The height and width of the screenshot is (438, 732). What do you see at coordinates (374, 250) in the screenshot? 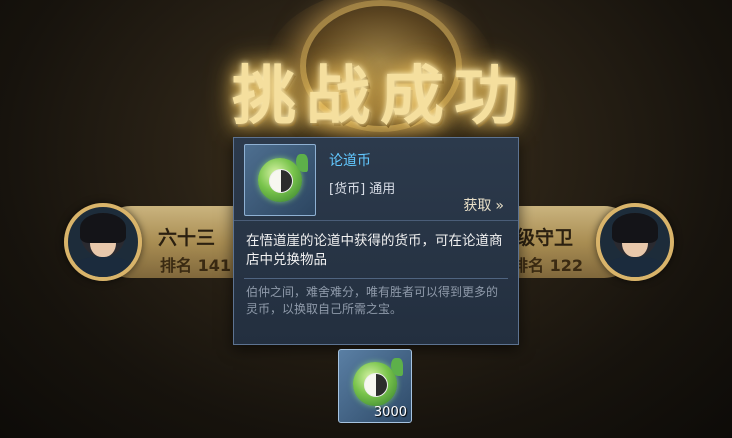
I see `item-description: 在悟道崖的论道中获得的货币，可在论道商店中兑换物品` at bounding box center [374, 250].